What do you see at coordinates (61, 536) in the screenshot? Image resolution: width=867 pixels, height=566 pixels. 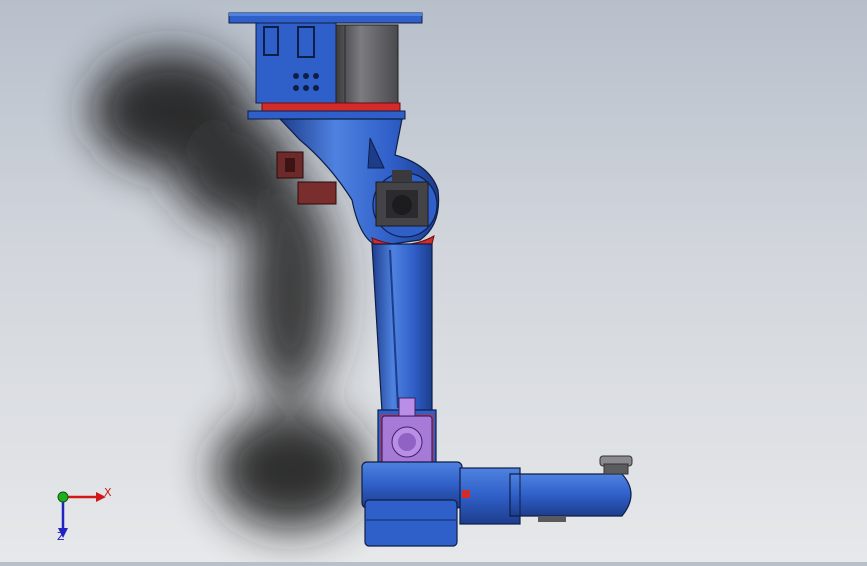 I see `triad-z-label: Z` at bounding box center [61, 536].